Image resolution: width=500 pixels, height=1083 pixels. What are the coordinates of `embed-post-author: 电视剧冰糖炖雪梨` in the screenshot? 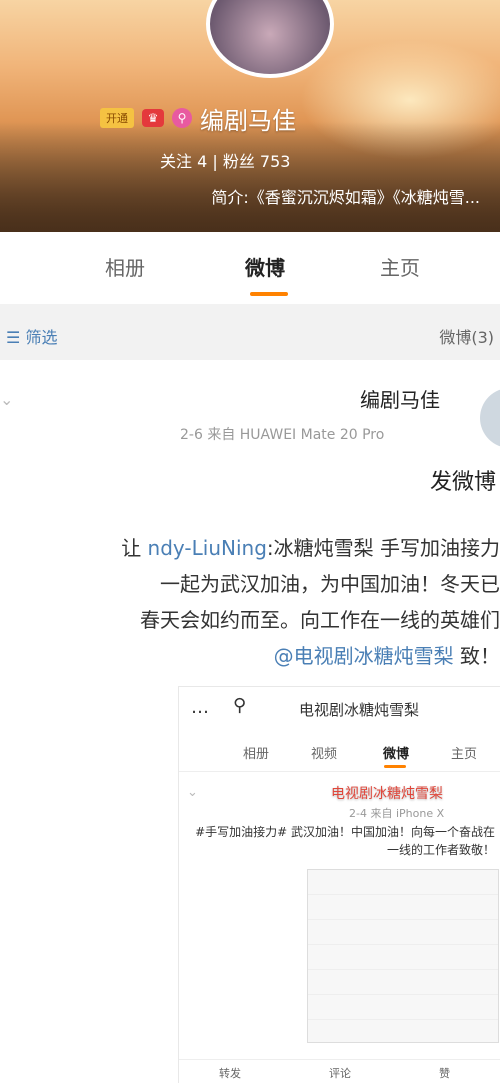 It's located at (387, 793).